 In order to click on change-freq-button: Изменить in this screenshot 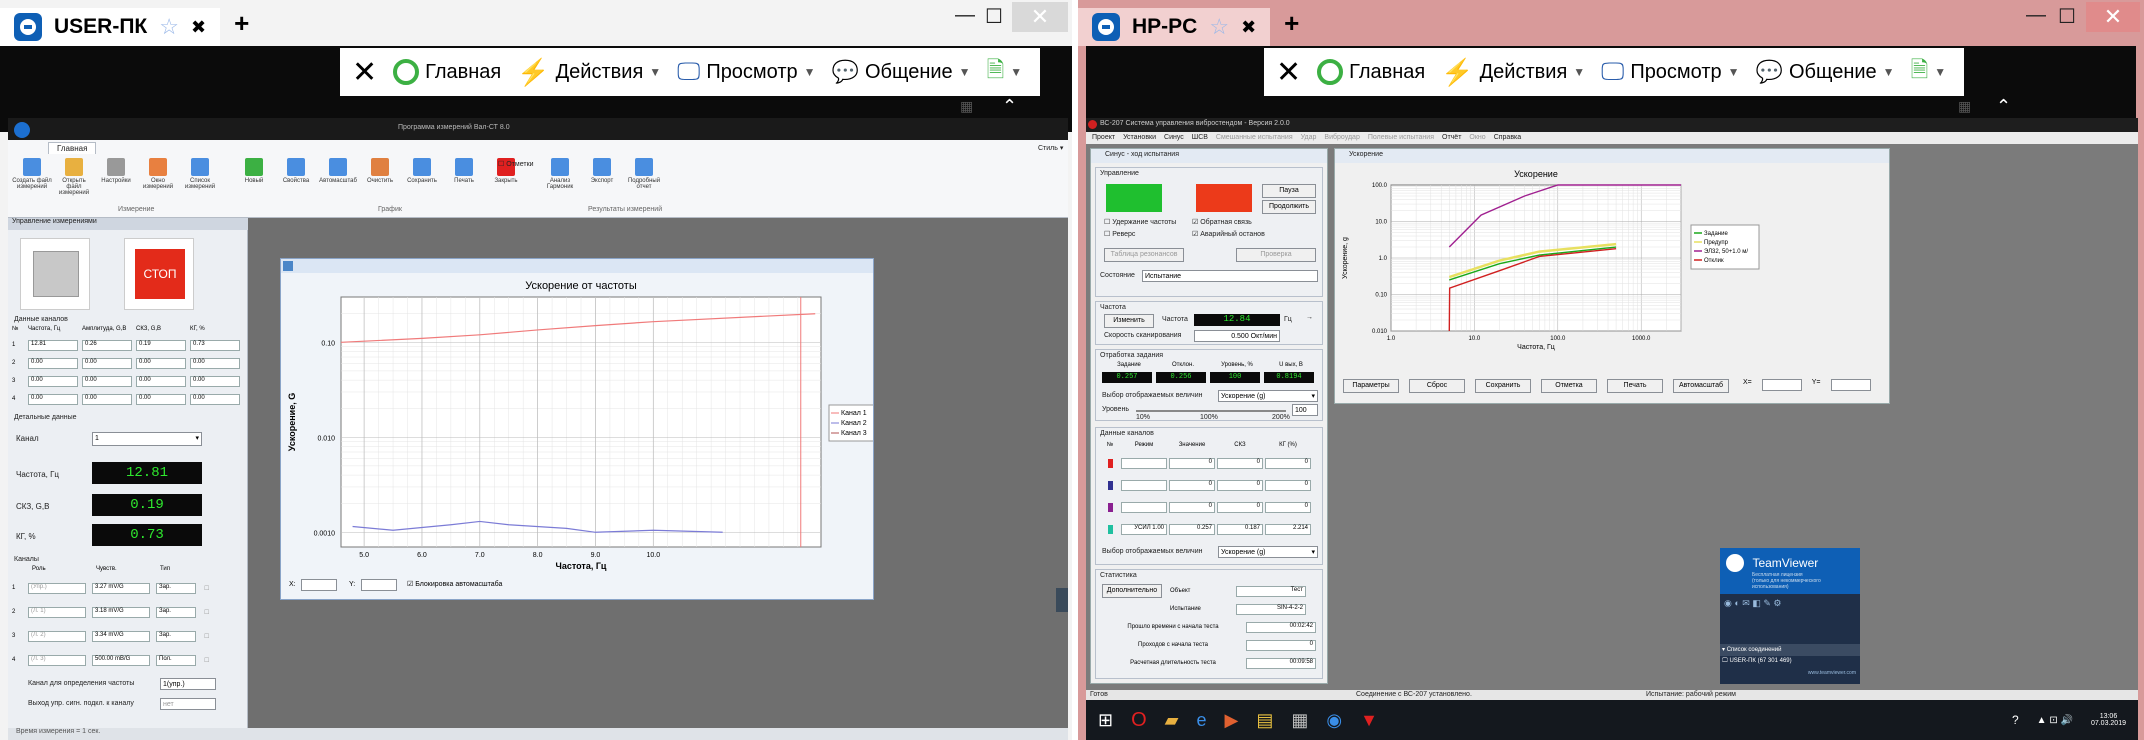, I will do `click(1129, 321)`.